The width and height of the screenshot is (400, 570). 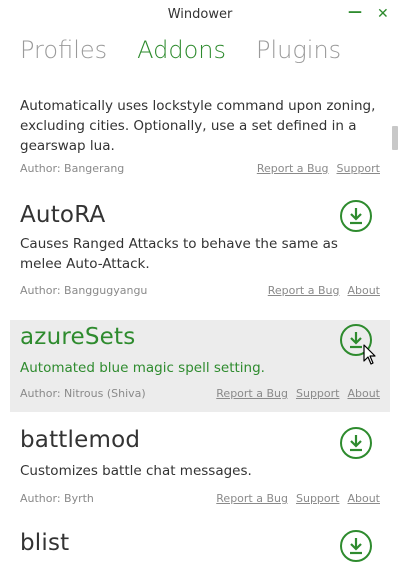 I want to click on addon-links: Report a Bug About, so click(x=324, y=290).